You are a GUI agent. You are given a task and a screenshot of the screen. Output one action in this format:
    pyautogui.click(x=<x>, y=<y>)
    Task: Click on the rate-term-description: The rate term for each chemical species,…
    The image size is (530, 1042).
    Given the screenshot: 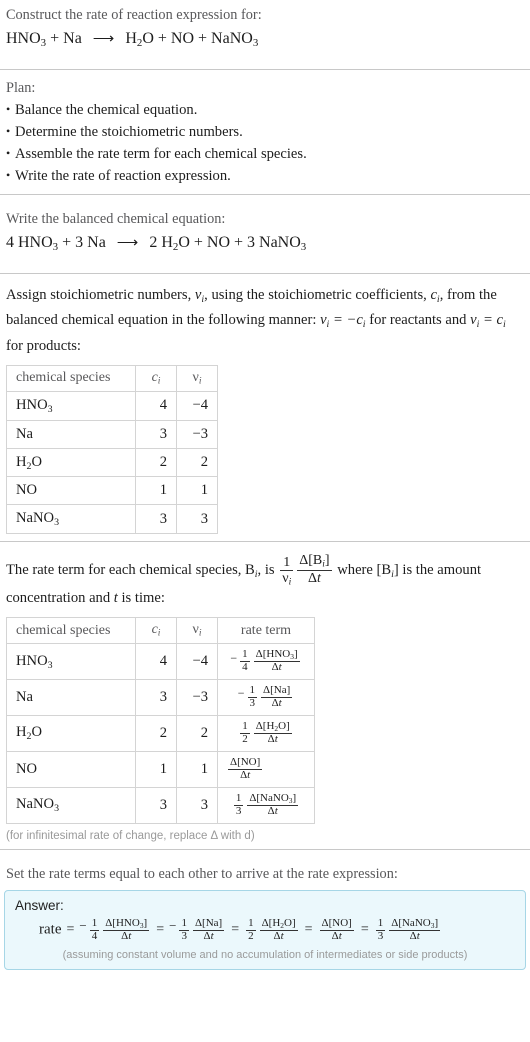 What is the action you would take?
    pyautogui.click(x=265, y=582)
    